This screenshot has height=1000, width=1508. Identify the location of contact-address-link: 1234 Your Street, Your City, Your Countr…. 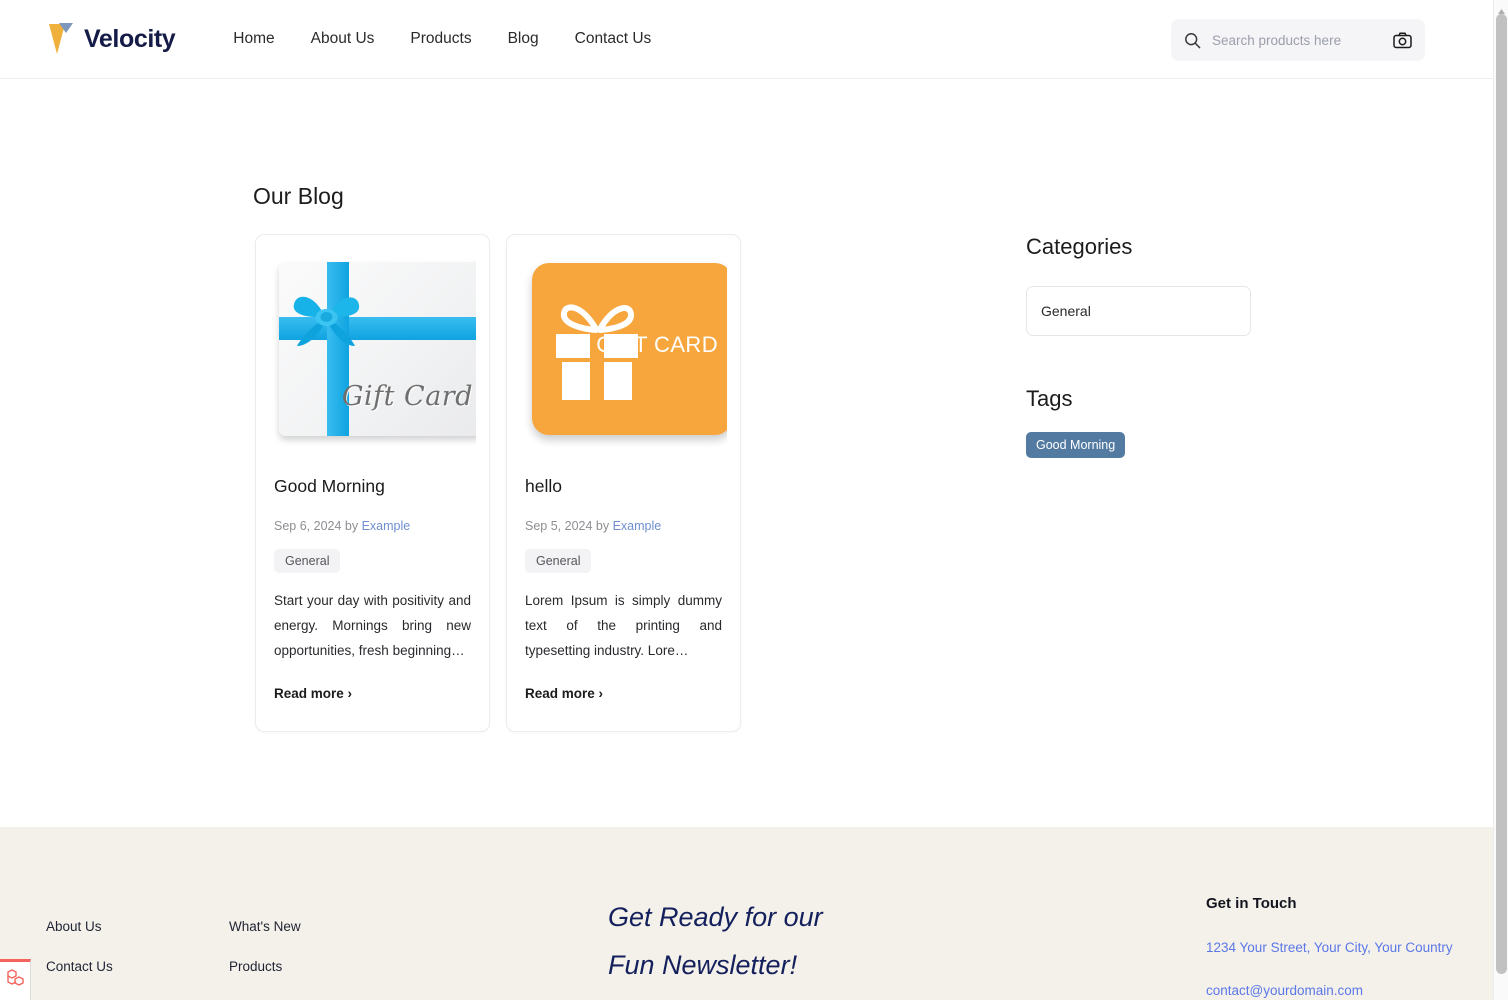
(1329, 947).